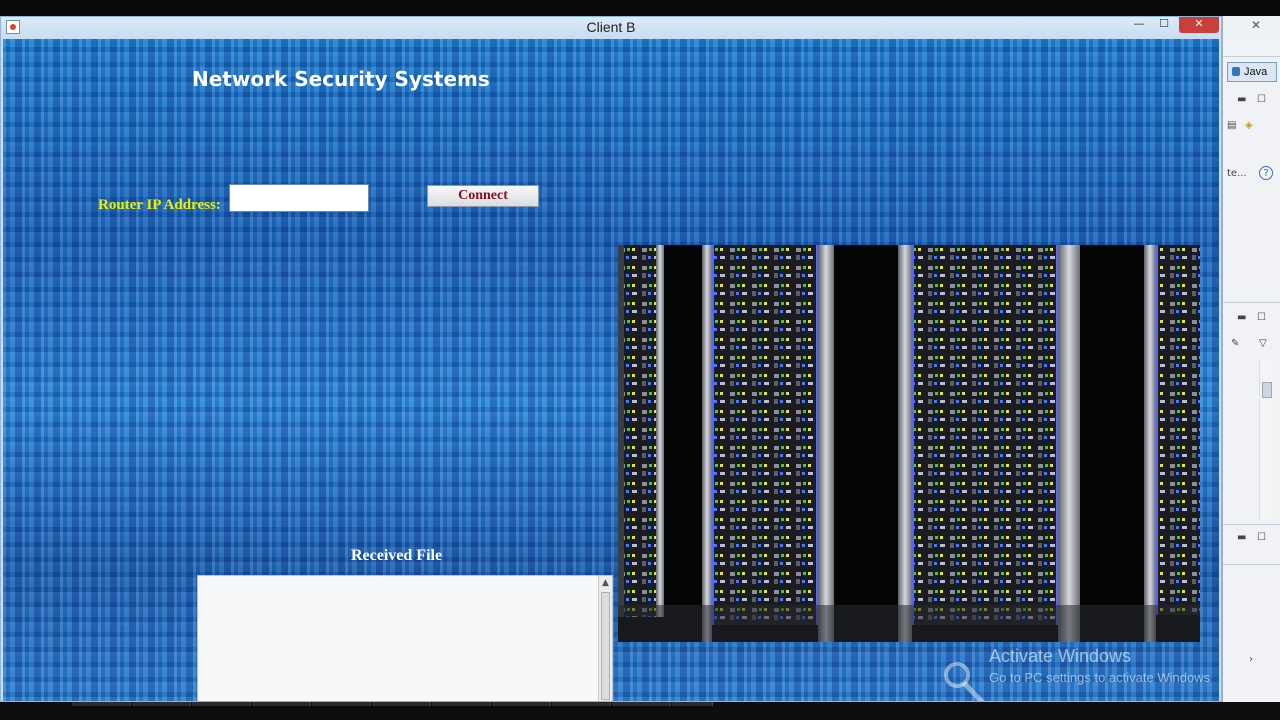 The width and height of the screenshot is (1280, 720). Describe the element at coordinates (1199, 25) in the screenshot. I see `close-button: ✕` at that location.